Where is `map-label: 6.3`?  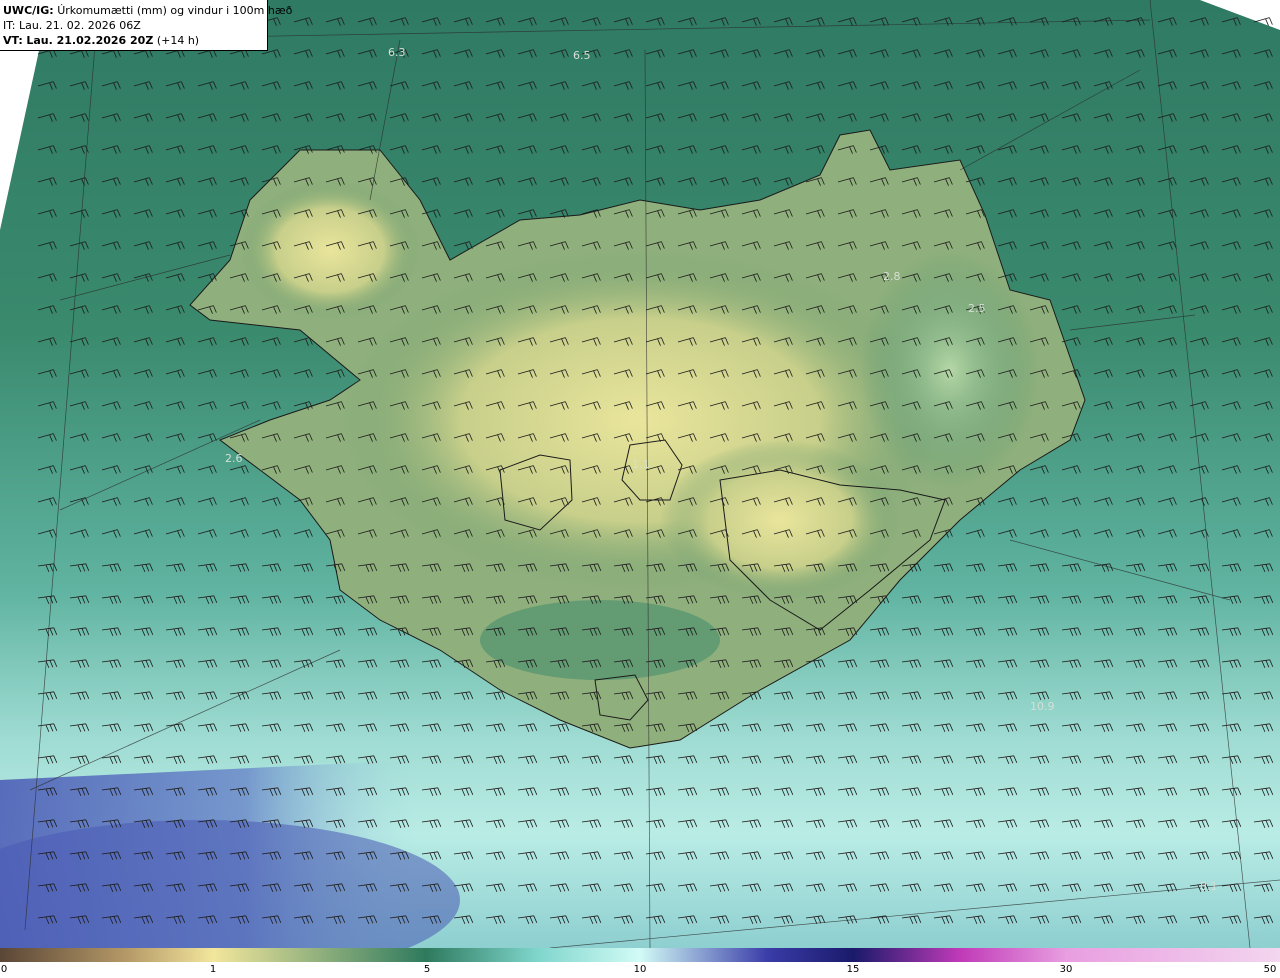
map-label: 6.3 is located at coordinates (397, 52).